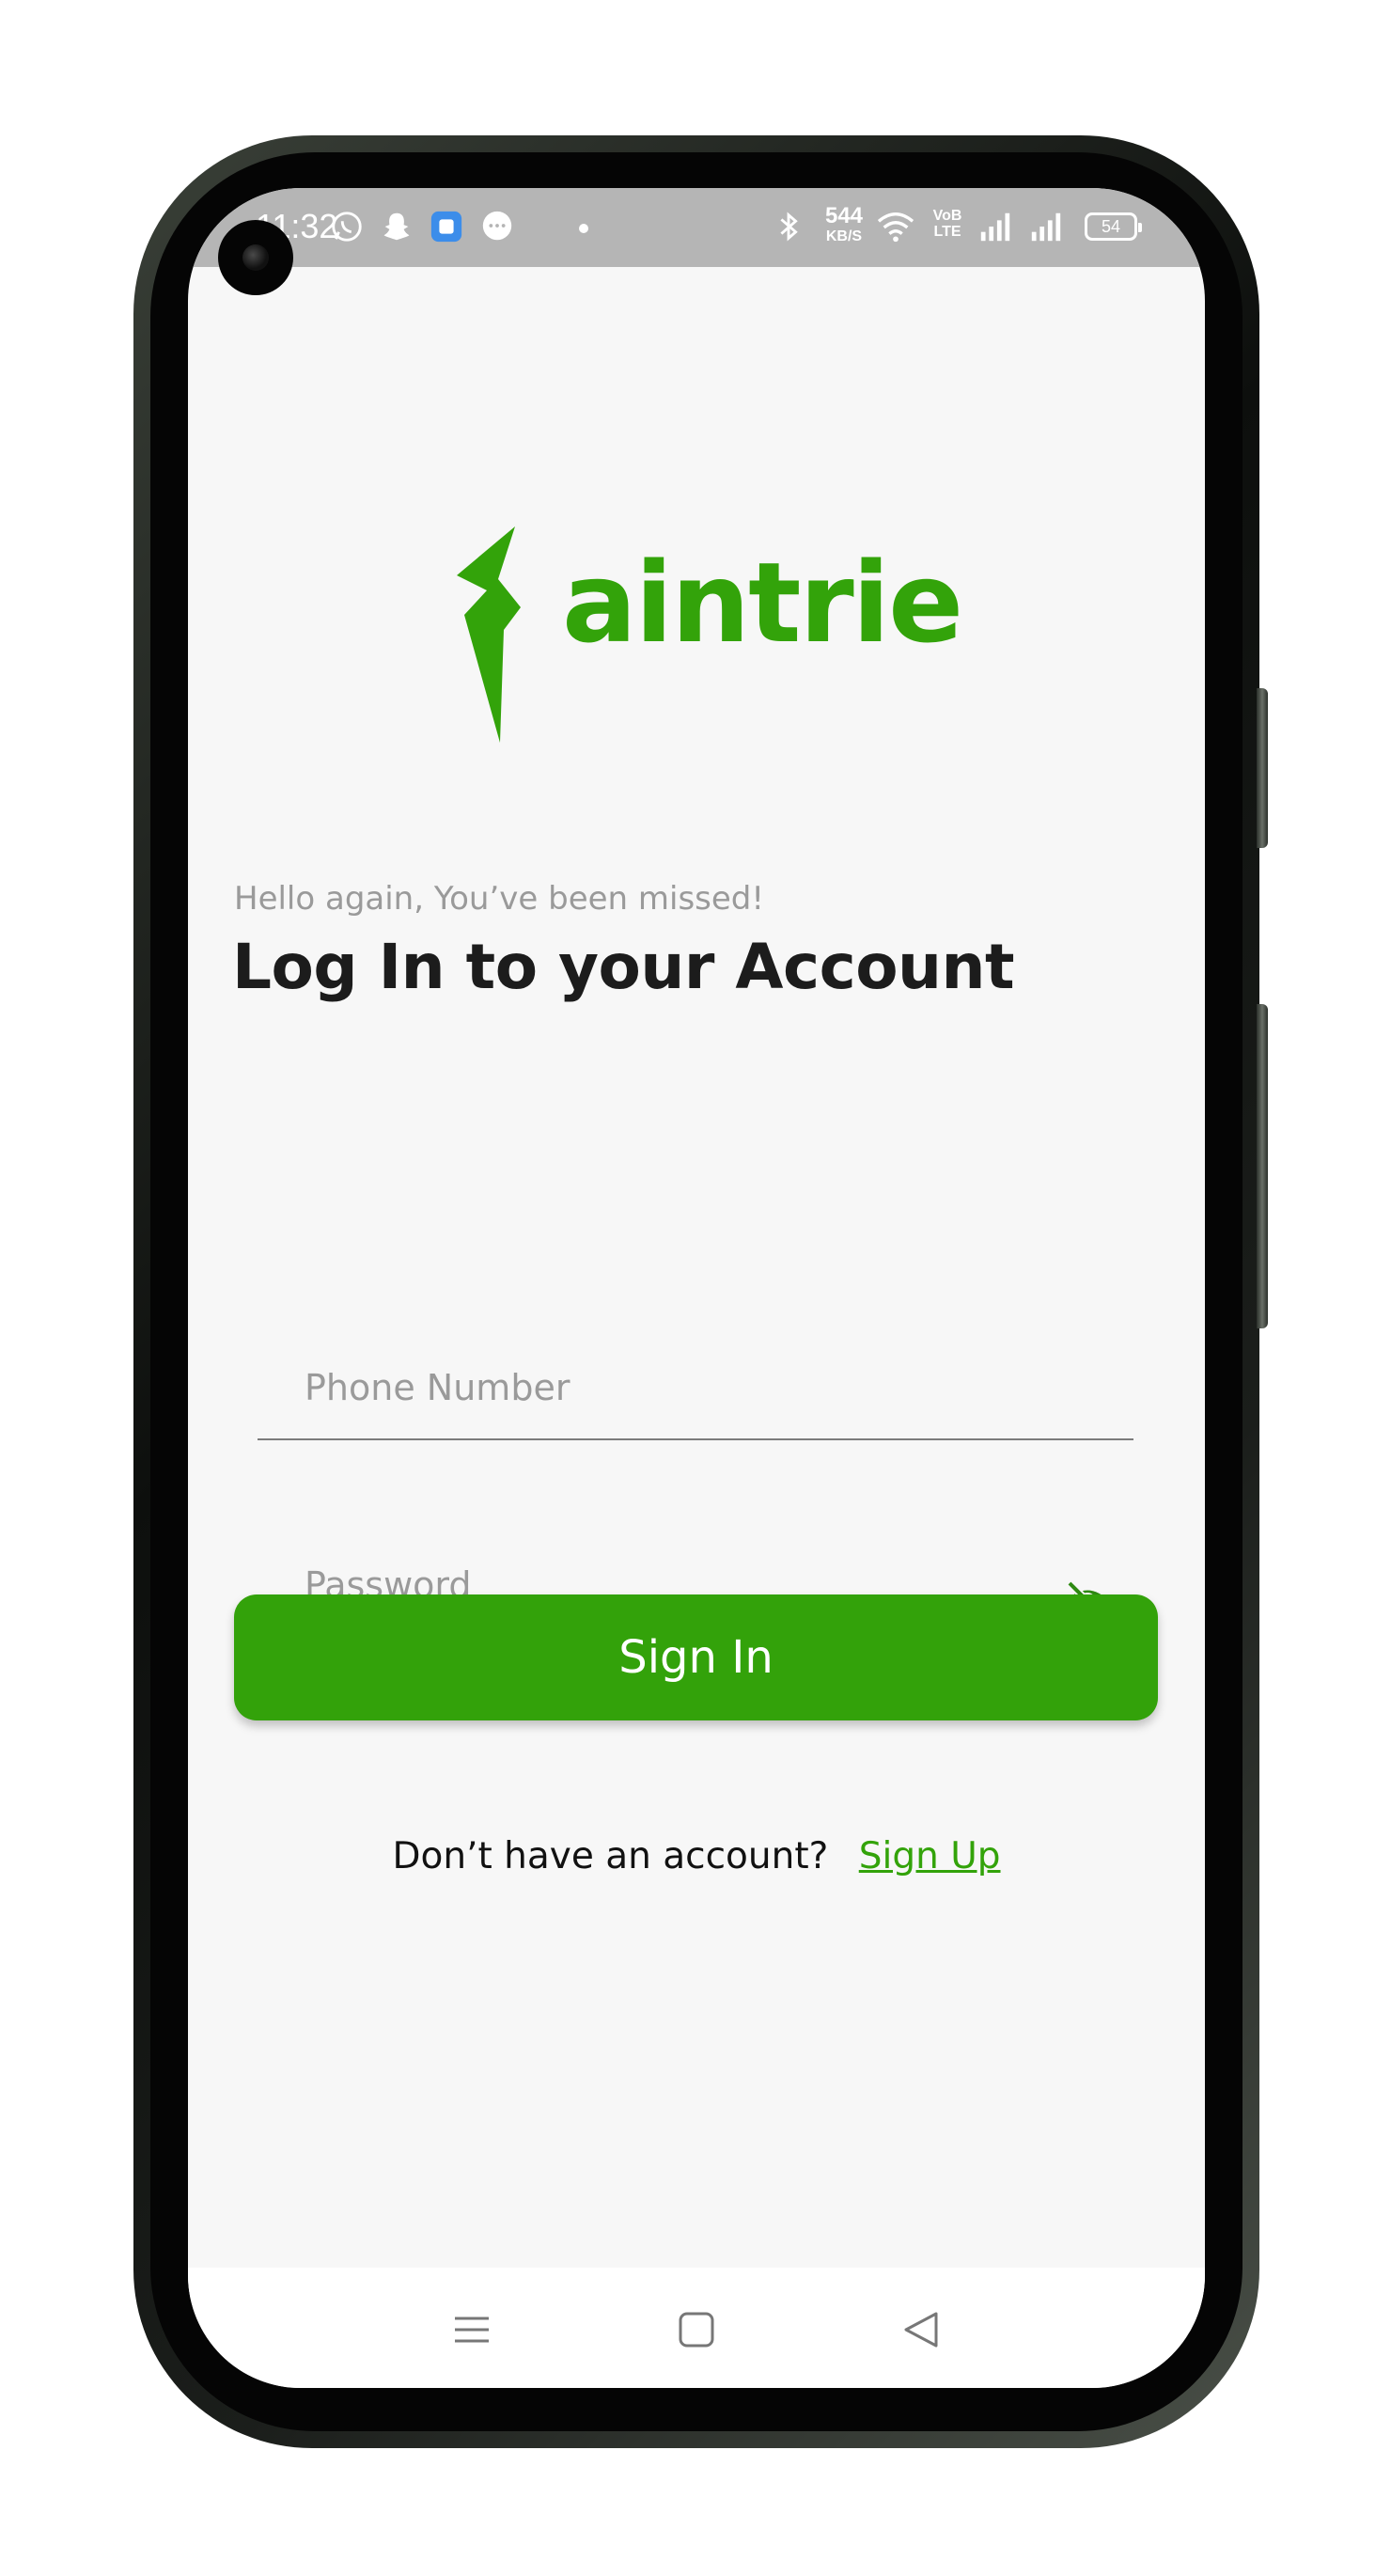  I want to click on phone-number-field, so click(696, 1388).